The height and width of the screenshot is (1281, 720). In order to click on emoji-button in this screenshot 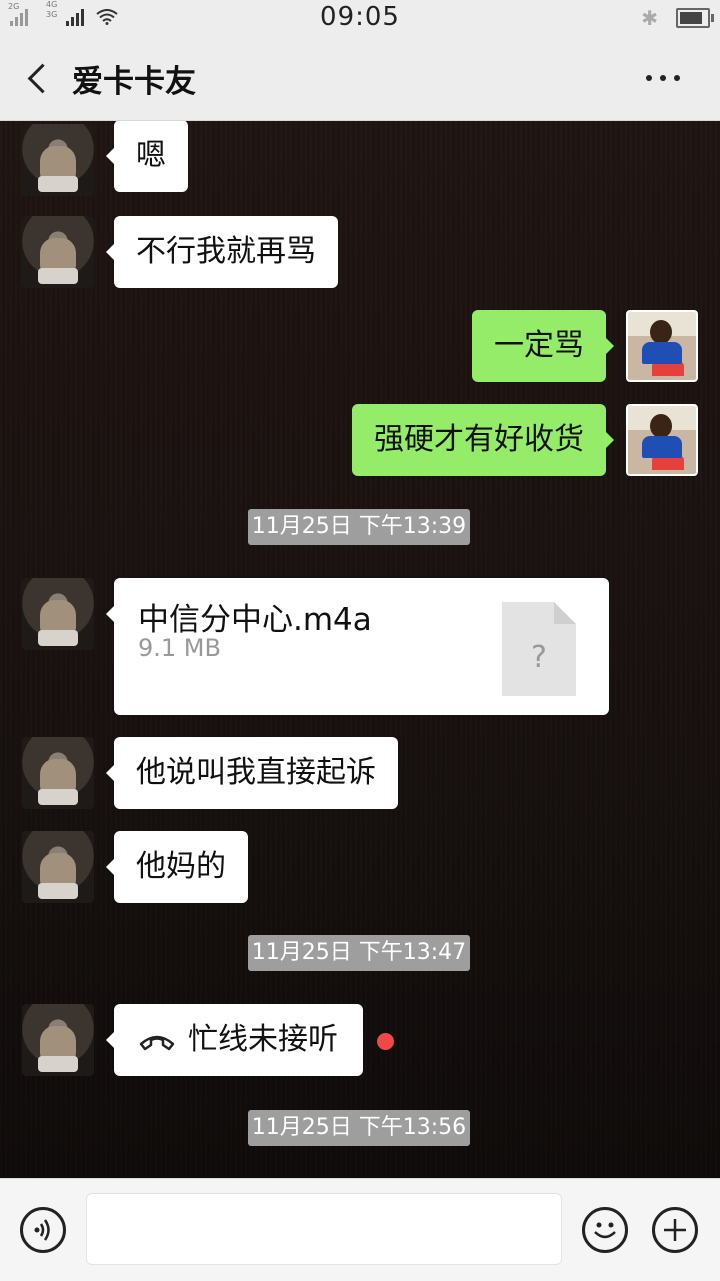, I will do `click(605, 1230)`.